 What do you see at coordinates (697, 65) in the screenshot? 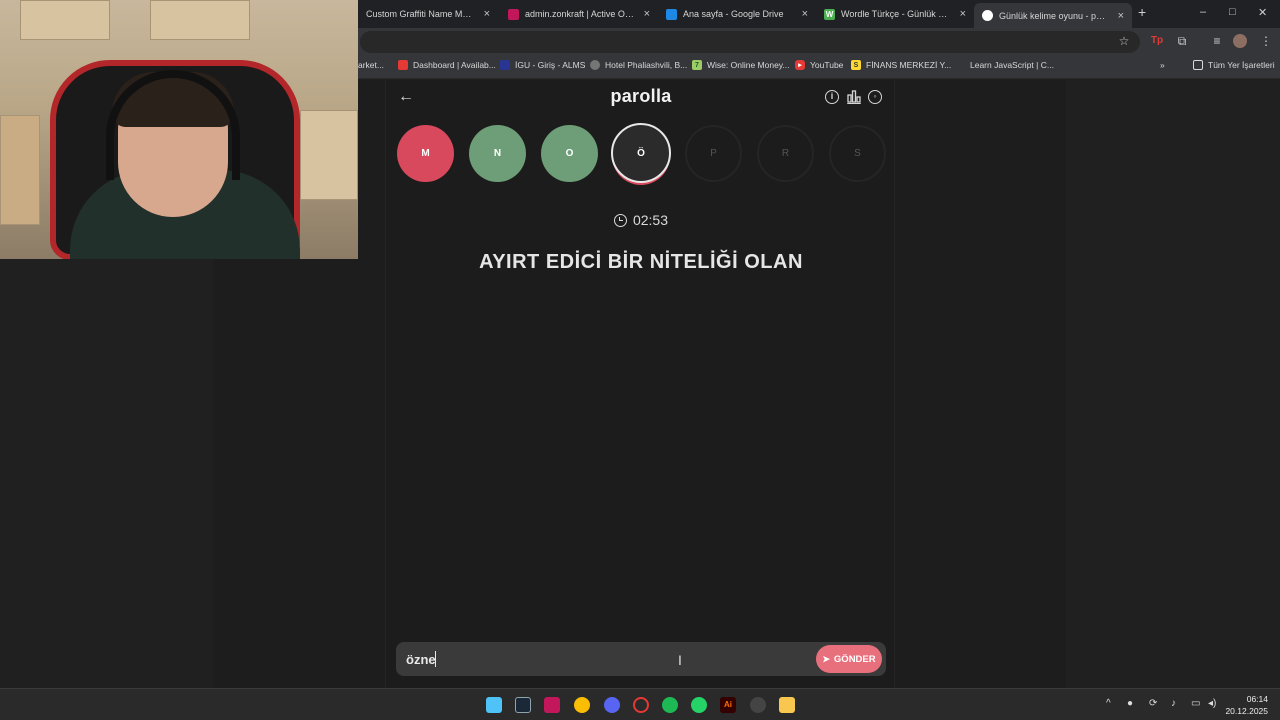
I see `wise-icon: 7` at bounding box center [697, 65].